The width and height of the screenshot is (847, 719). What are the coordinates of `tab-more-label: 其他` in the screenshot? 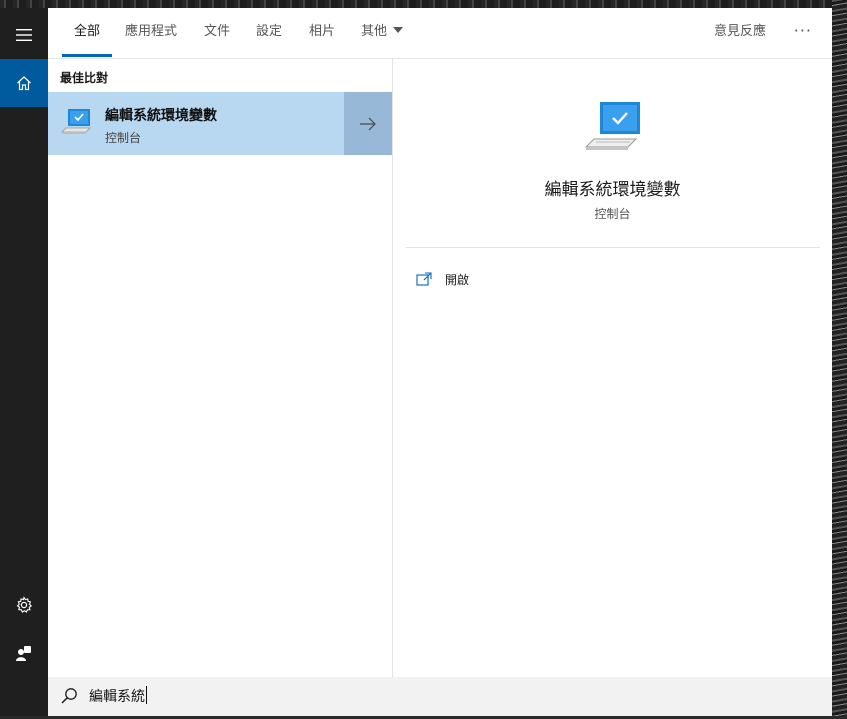 It's located at (374, 31).